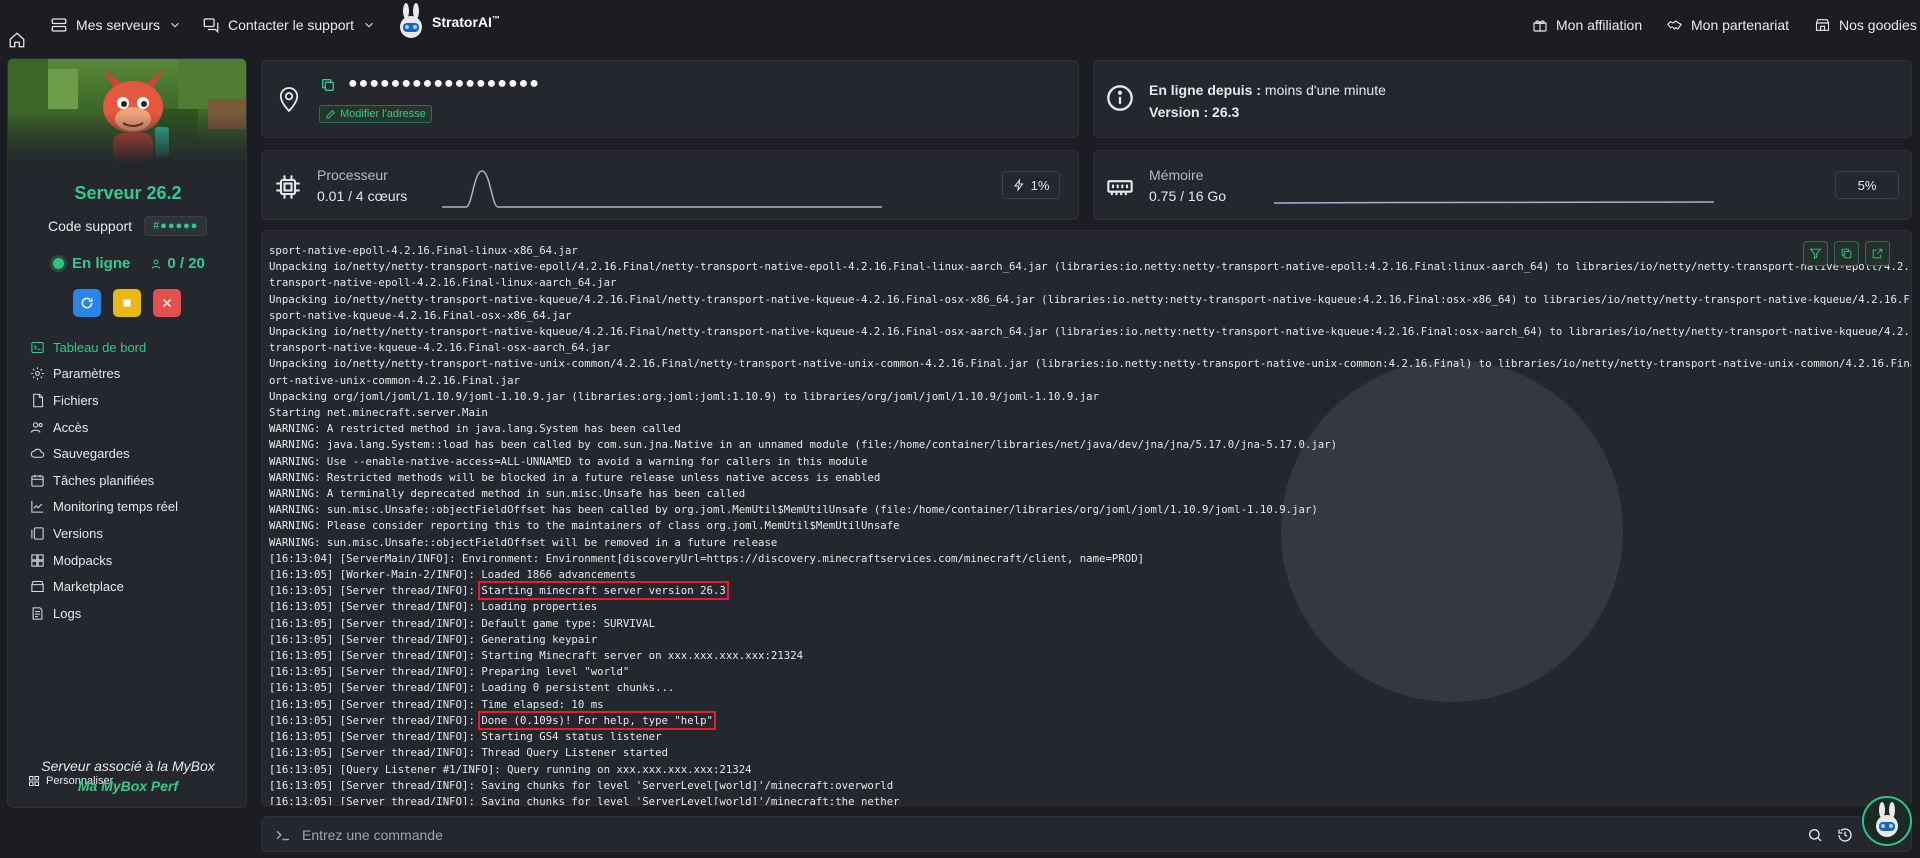 Image resolution: width=1920 pixels, height=858 pixels. What do you see at coordinates (17, 40) in the screenshot?
I see `home-icon` at bounding box center [17, 40].